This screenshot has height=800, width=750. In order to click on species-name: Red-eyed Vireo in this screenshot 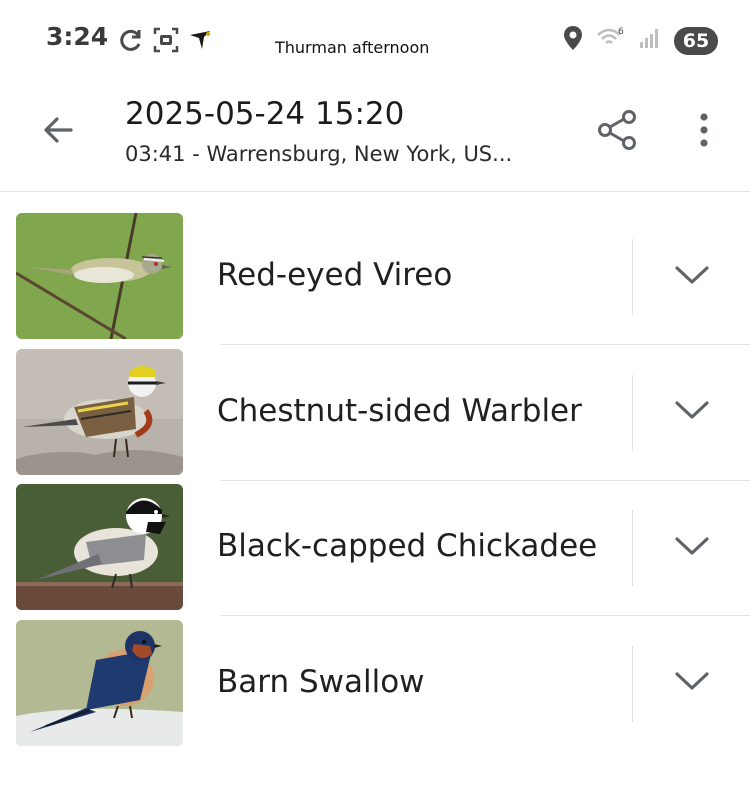, I will do `click(335, 275)`.